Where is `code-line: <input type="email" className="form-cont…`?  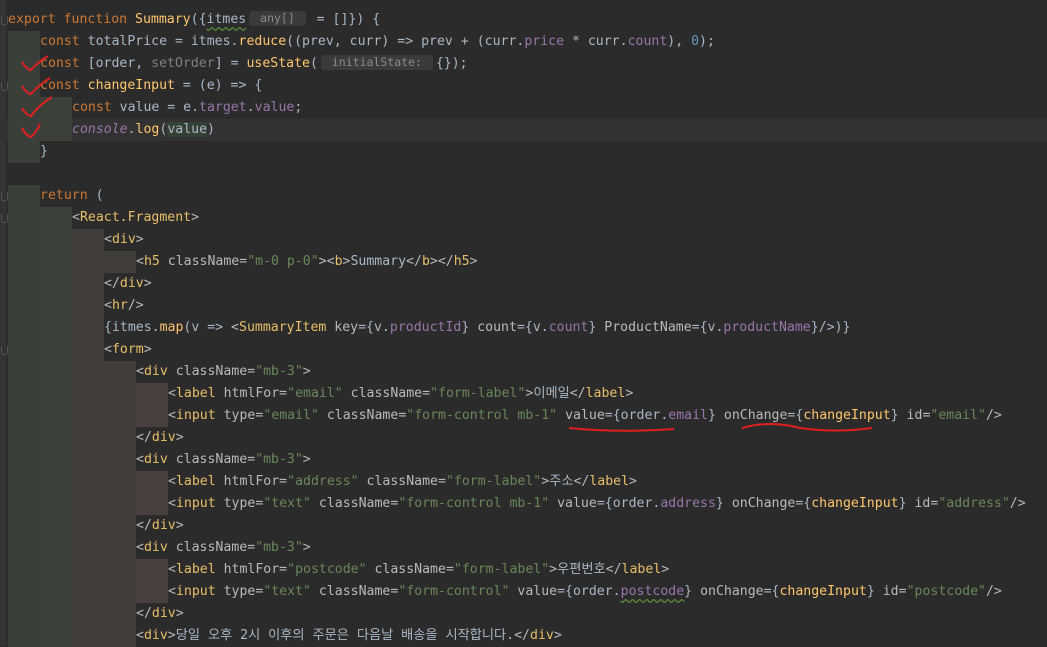 code-line: <input type="email" className="form-cont… is located at coordinates (523, 416).